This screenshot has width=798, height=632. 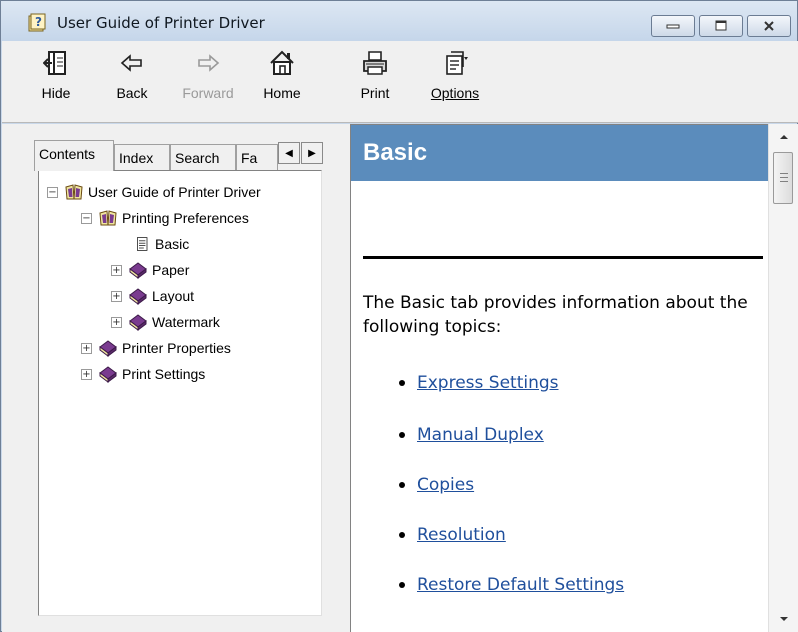 I want to click on scroll-down-button, so click(x=783, y=619).